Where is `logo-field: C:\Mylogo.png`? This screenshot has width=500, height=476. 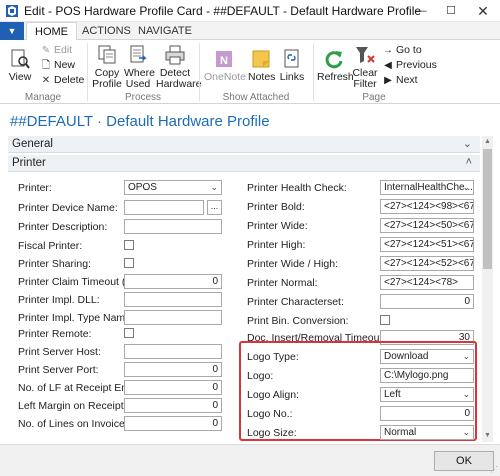 logo-field: C:\Mylogo.png is located at coordinates (427, 375).